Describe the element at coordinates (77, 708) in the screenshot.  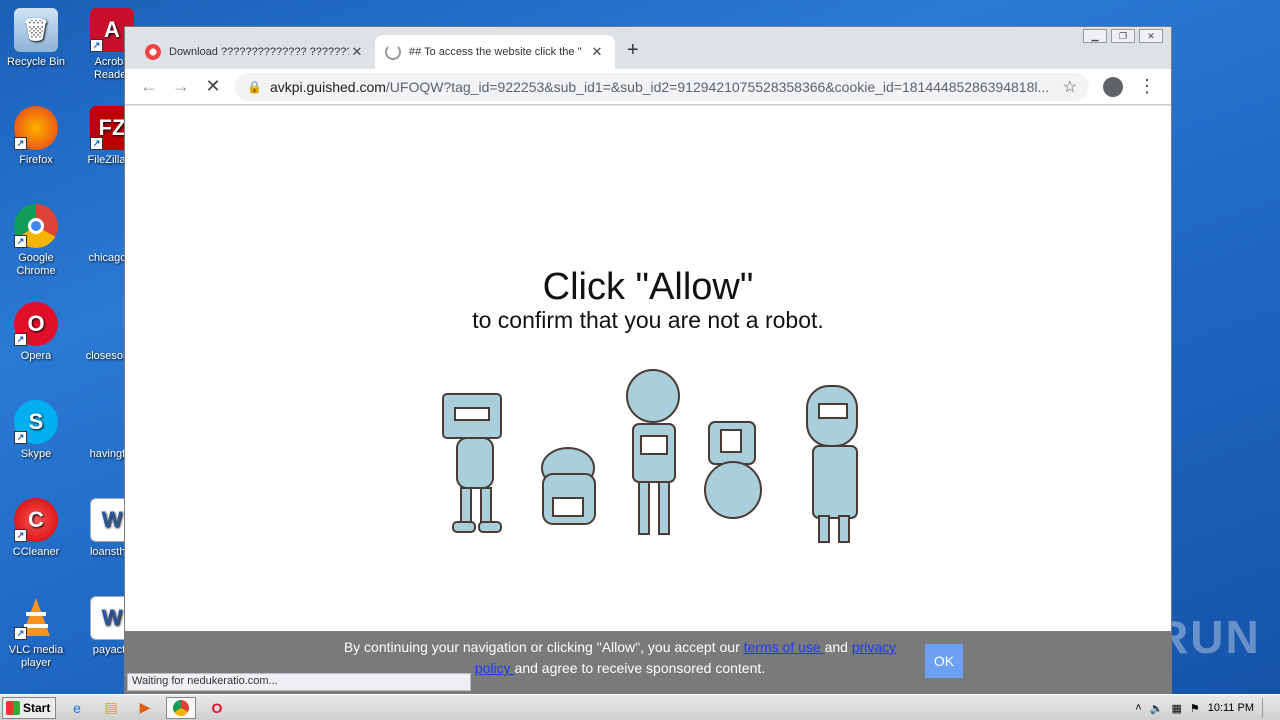
I see `taskbar-ie-icon: e` at that location.